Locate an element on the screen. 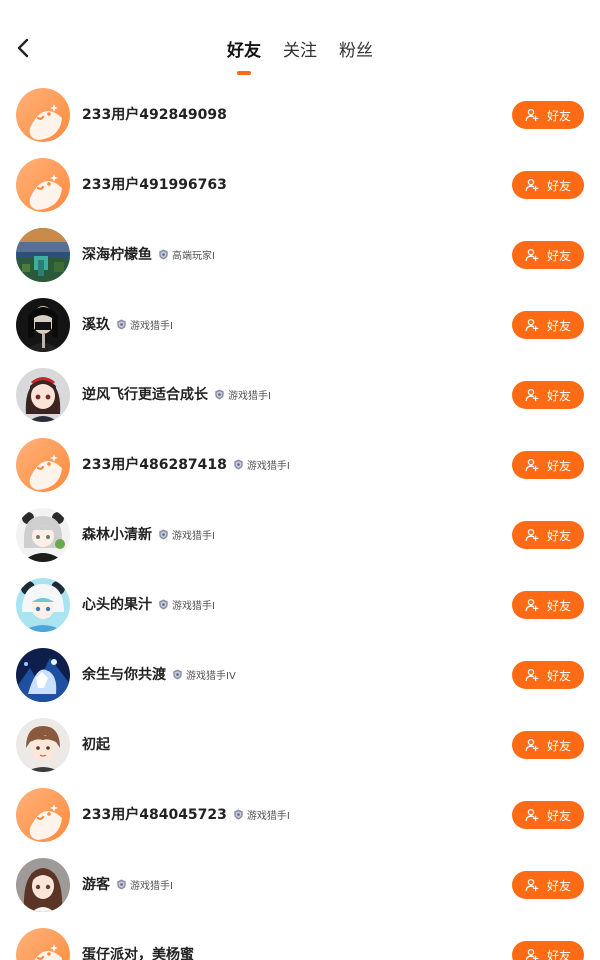 The width and height of the screenshot is (600, 960). tab-friends: 好友 is located at coordinates (244, 52).